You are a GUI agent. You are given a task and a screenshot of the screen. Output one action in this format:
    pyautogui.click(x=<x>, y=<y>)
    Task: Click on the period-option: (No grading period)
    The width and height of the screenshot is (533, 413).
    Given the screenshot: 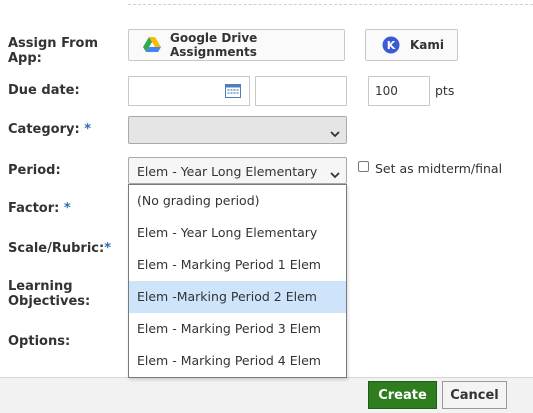 What is the action you would take?
    pyautogui.click(x=237, y=201)
    